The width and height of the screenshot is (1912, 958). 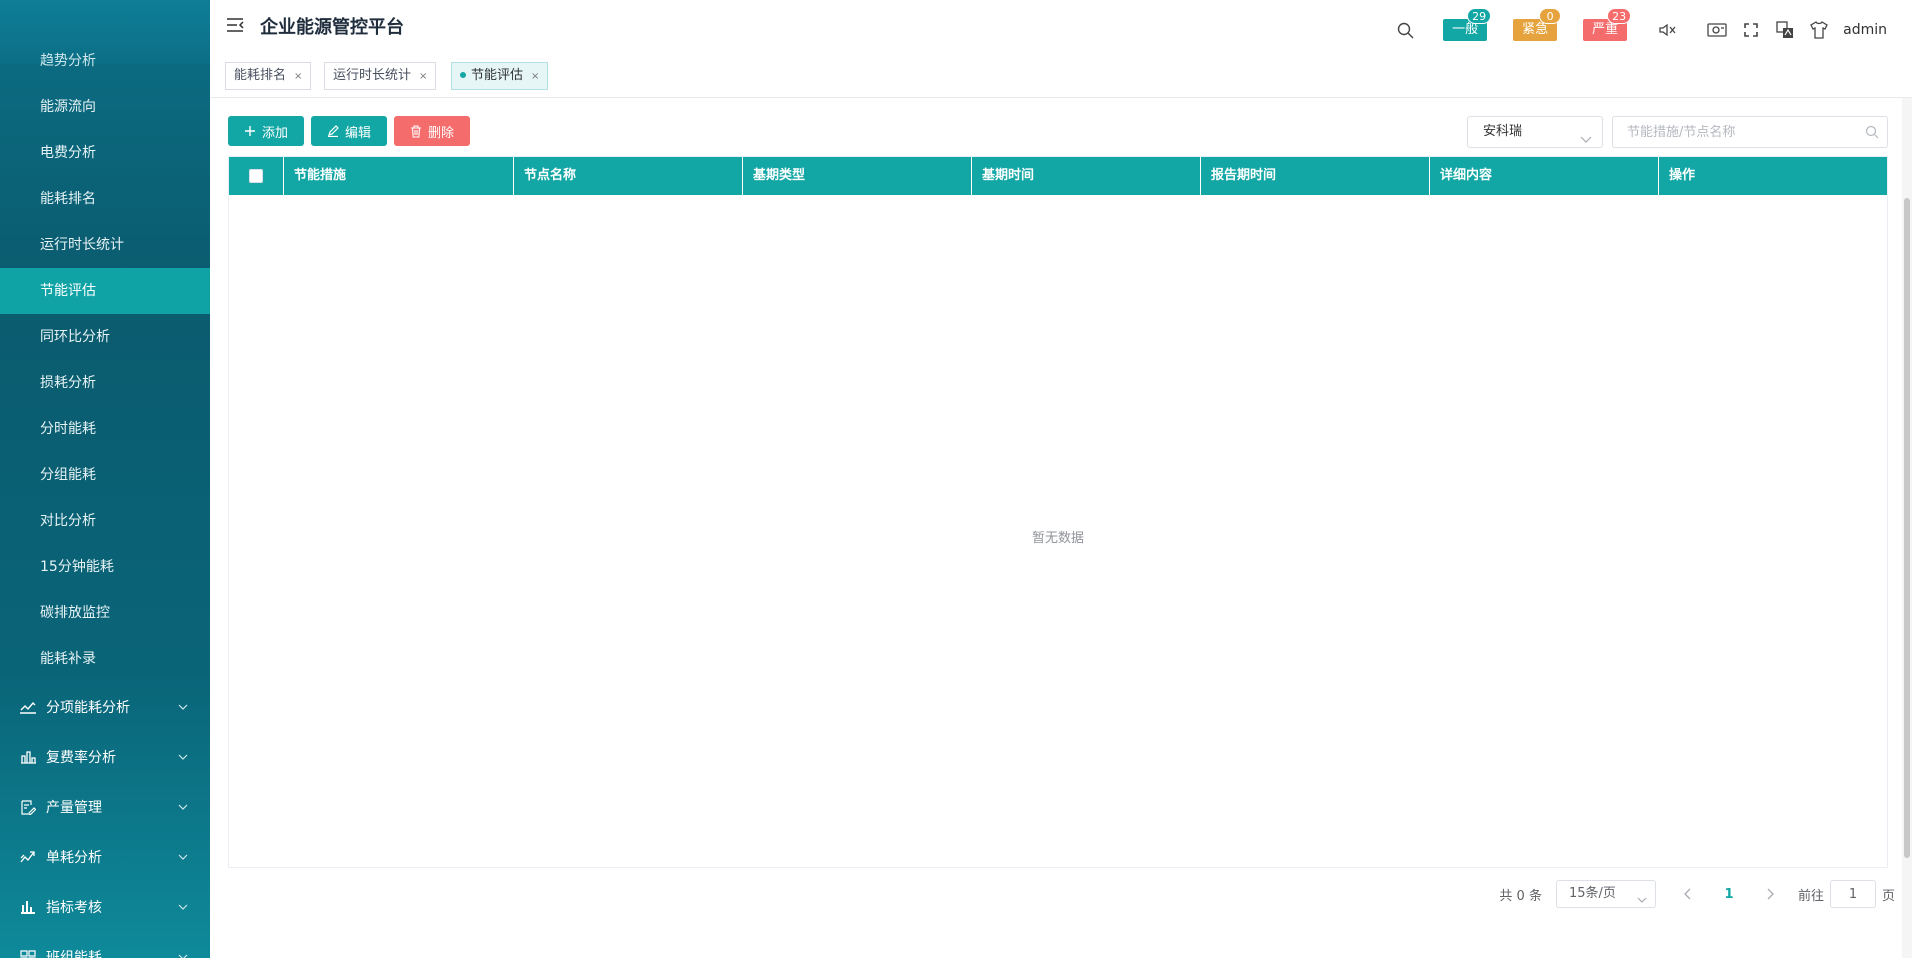 What do you see at coordinates (105, 567) in the screenshot?
I see `sidebar-item-15min-energy: 15分钟能耗` at bounding box center [105, 567].